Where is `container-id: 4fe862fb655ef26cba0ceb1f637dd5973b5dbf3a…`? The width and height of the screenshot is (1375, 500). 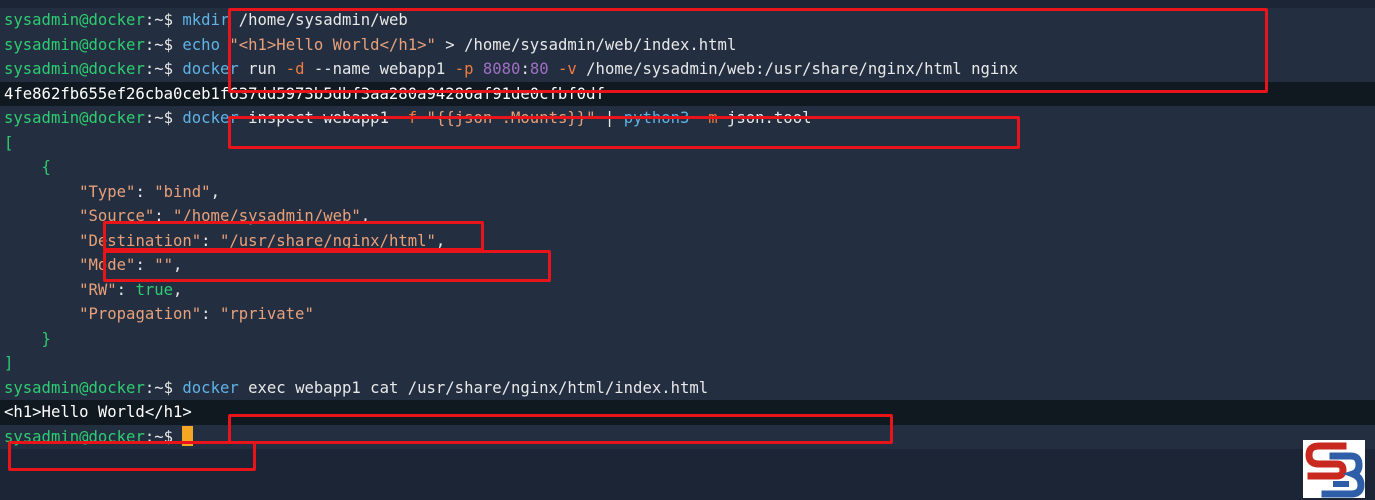
container-id: 4fe862fb655ef26cba0ceb1f637dd5973b5dbf3a… is located at coordinates (304, 93).